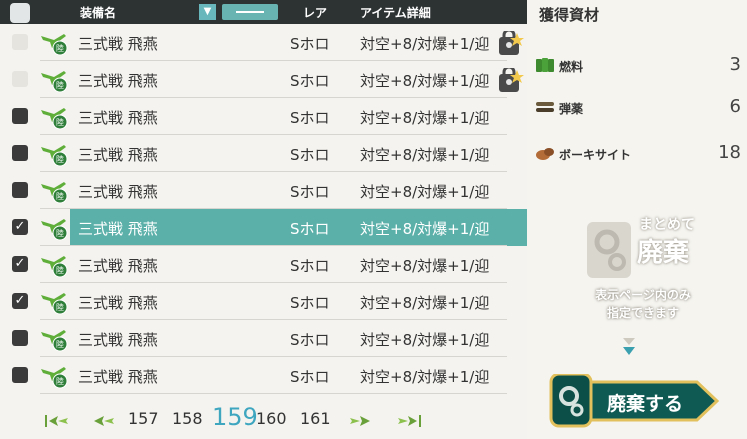  I want to click on bulk-title-2: 廃棄, so click(663, 253).